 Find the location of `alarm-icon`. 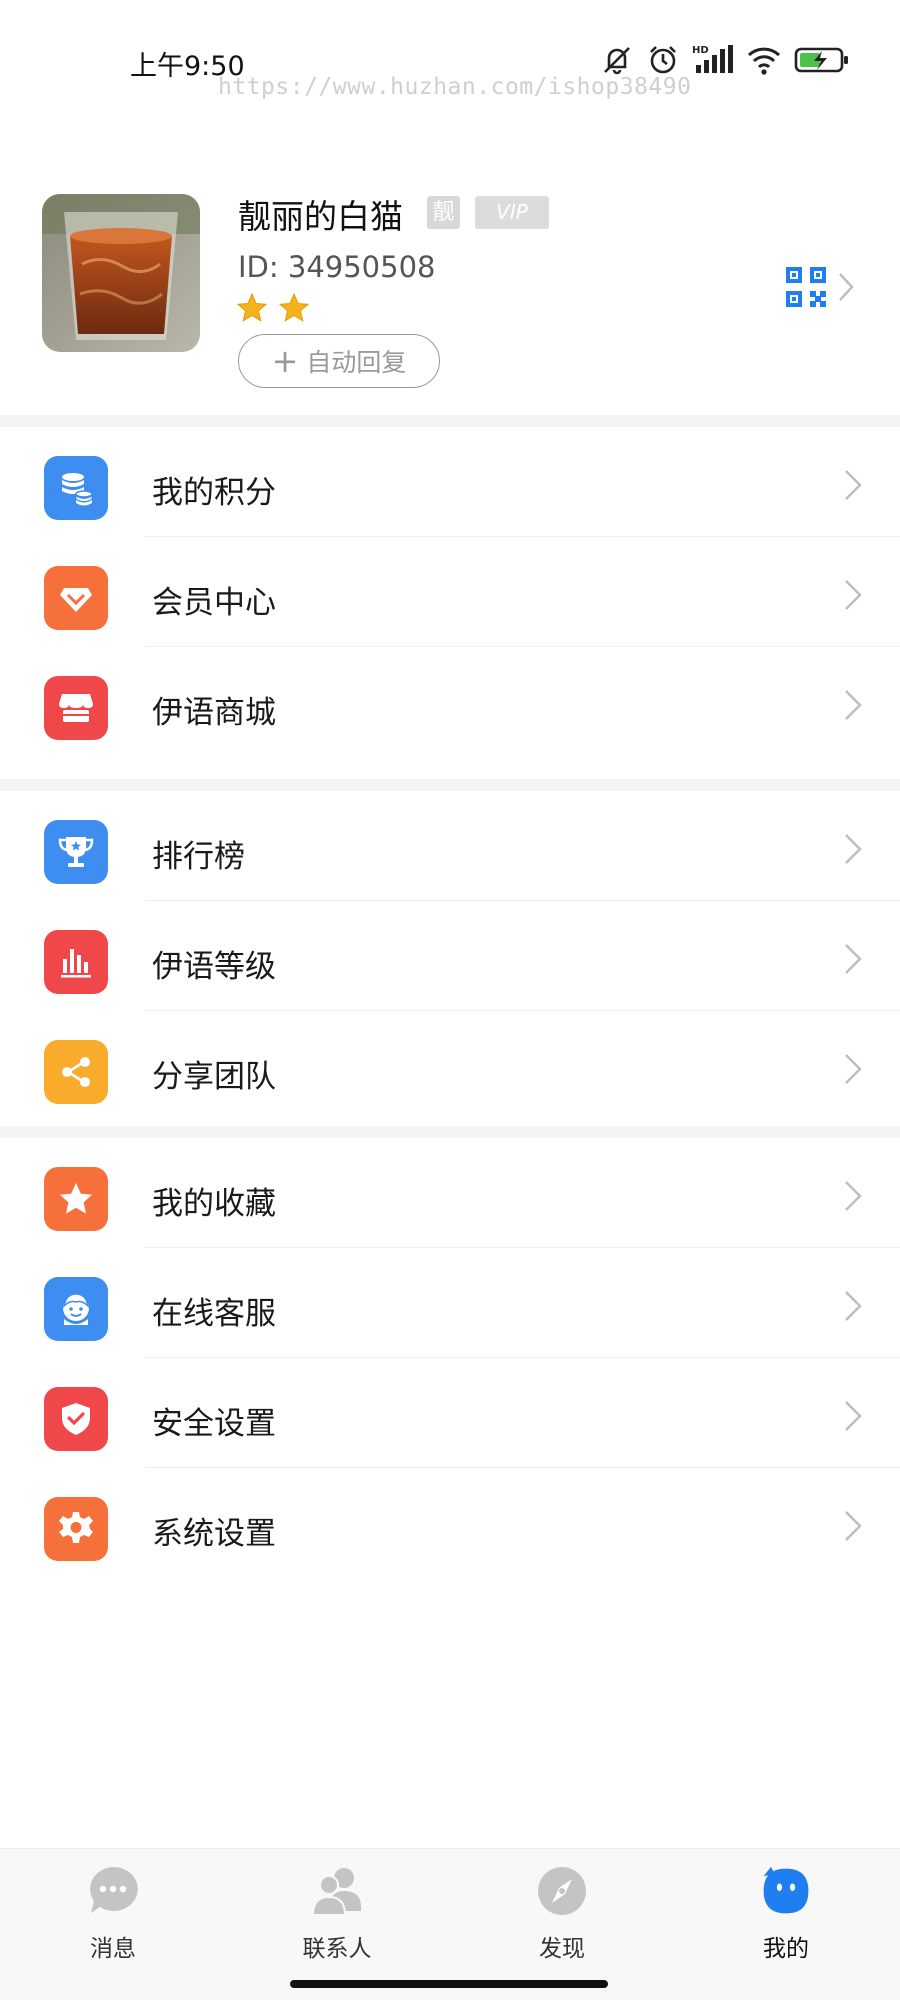

alarm-icon is located at coordinates (663, 60).